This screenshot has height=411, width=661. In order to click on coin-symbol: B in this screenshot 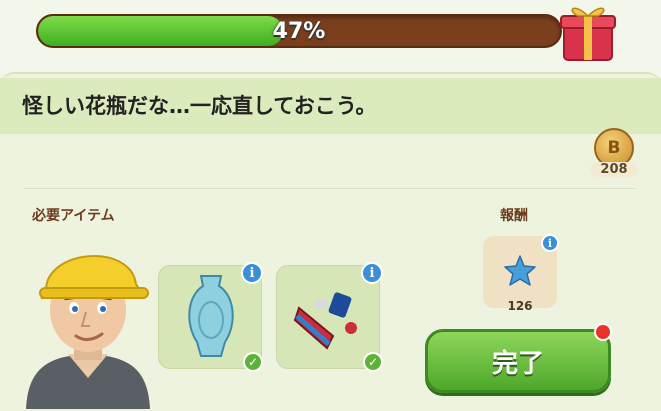, I will do `click(614, 148)`.